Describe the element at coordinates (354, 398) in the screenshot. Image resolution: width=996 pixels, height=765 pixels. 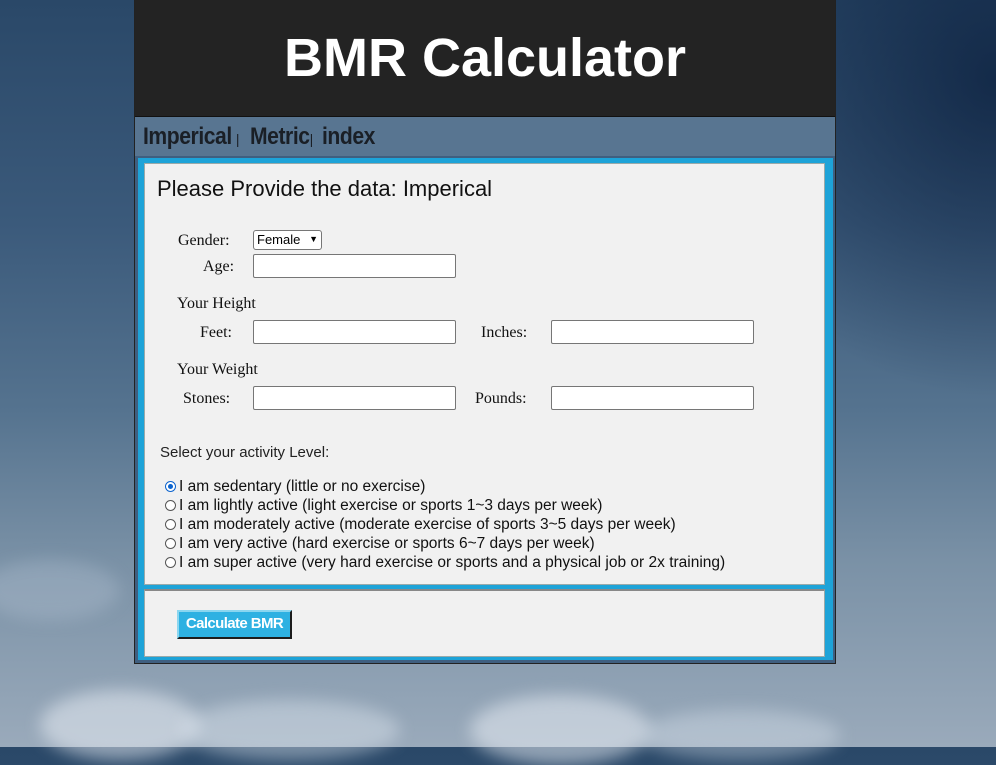
I see `stones-input` at that location.